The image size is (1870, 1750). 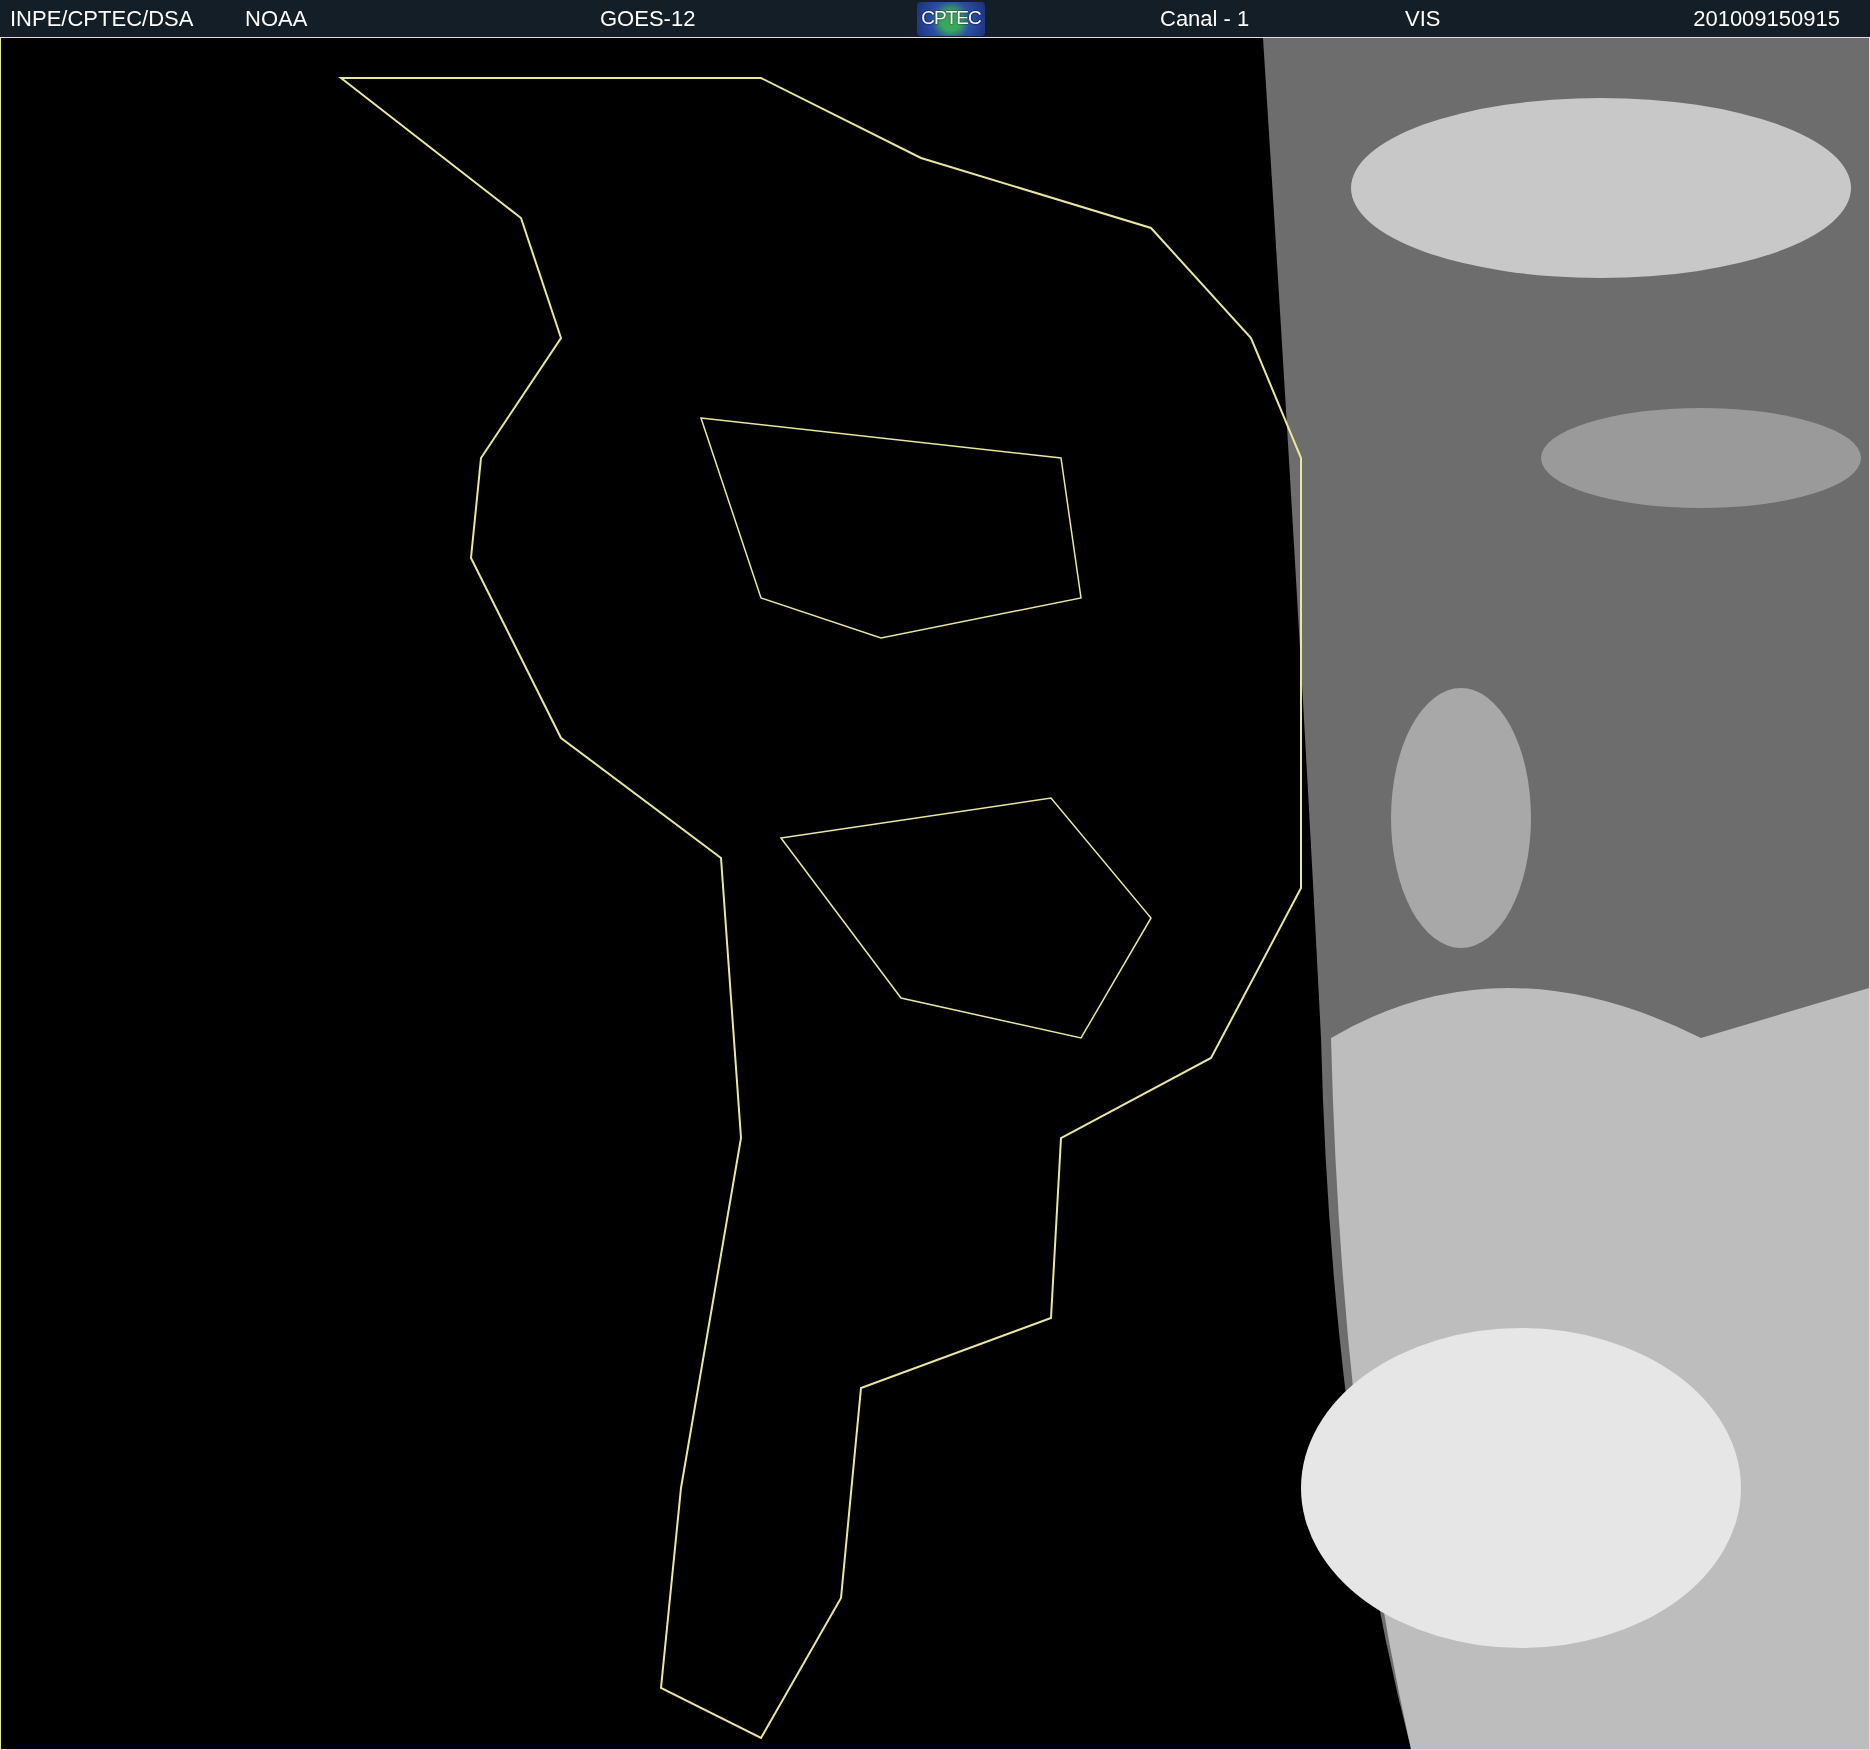 What do you see at coordinates (1423, 19) in the screenshot?
I see `header-label: VIS` at bounding box center [1423, 19].